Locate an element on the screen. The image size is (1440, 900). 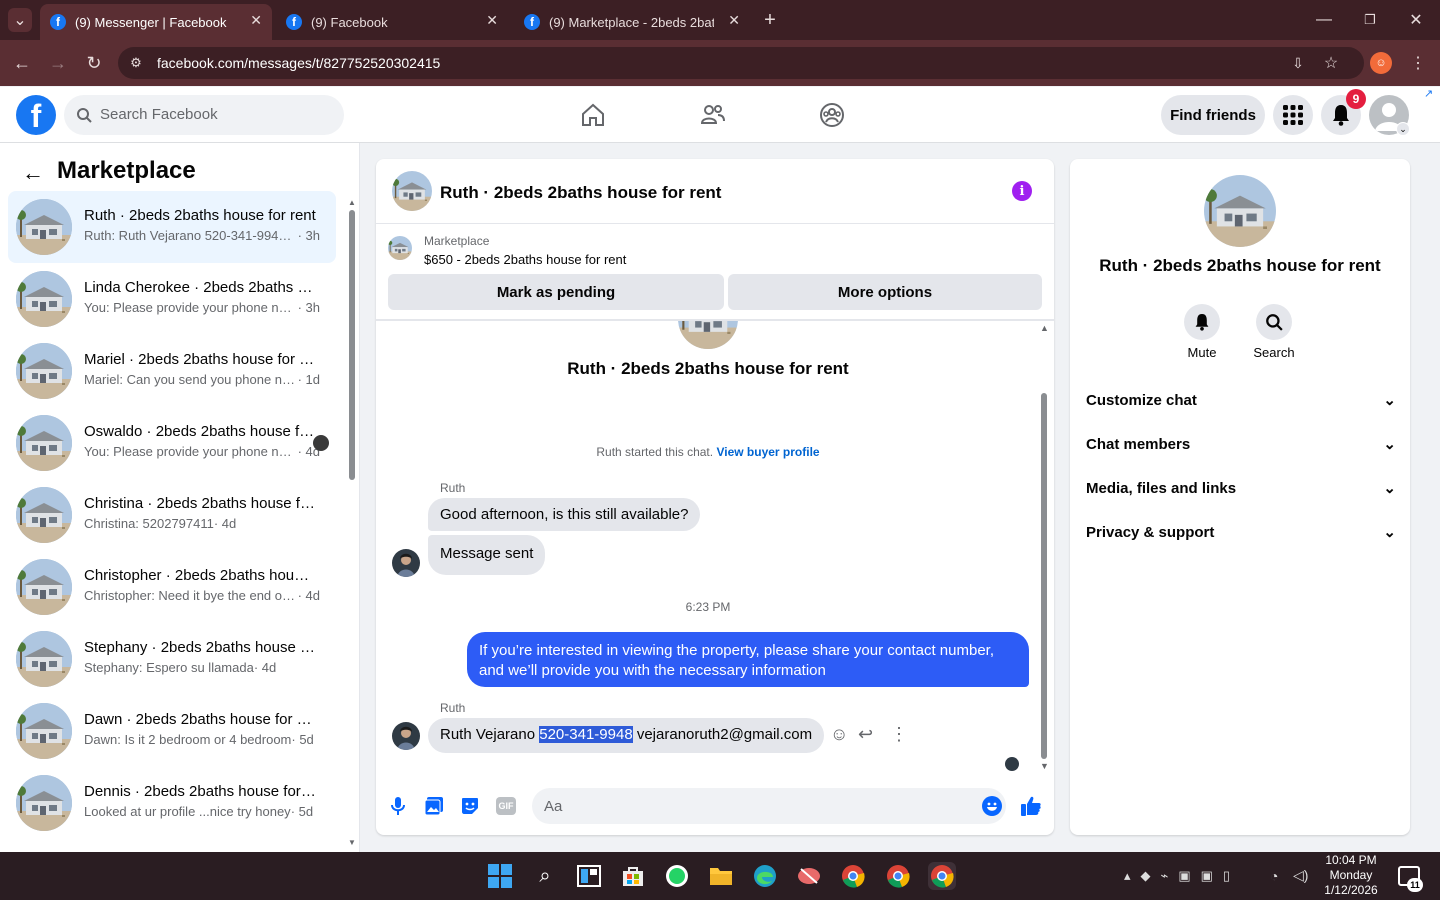
more-actions-icon: ⋮ is located at coordinates (899, 734).